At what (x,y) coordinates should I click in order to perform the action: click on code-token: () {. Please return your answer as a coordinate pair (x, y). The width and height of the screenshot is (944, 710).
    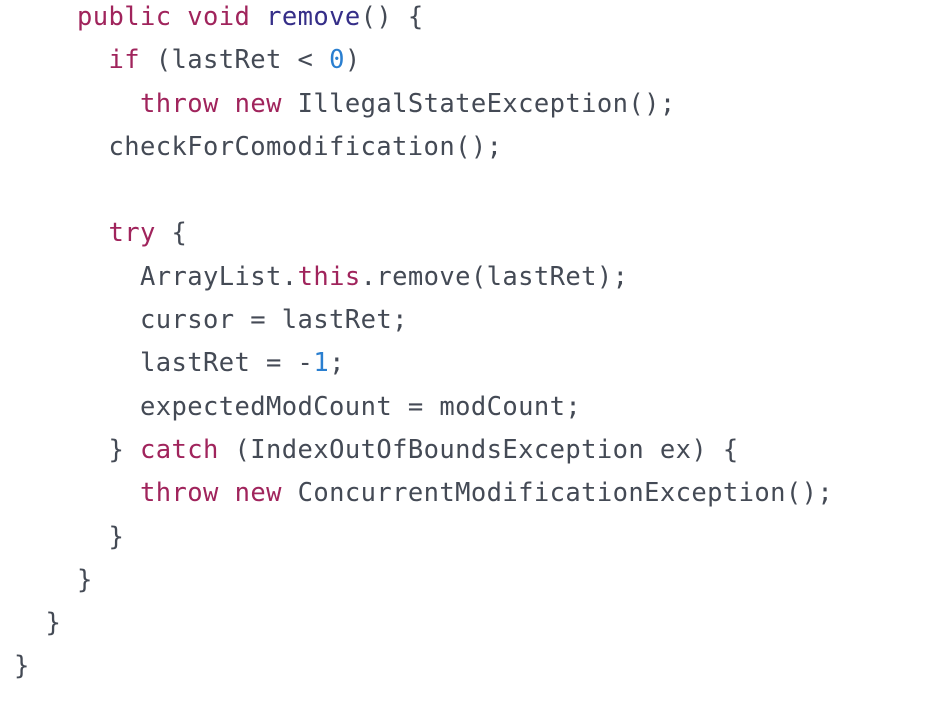
    Looking at the image, I should click on (392, 17).